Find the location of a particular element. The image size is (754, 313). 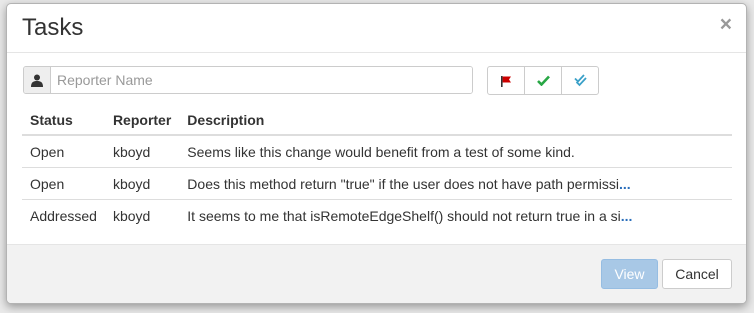

reporter-filter is located at coordinates (248, 80).